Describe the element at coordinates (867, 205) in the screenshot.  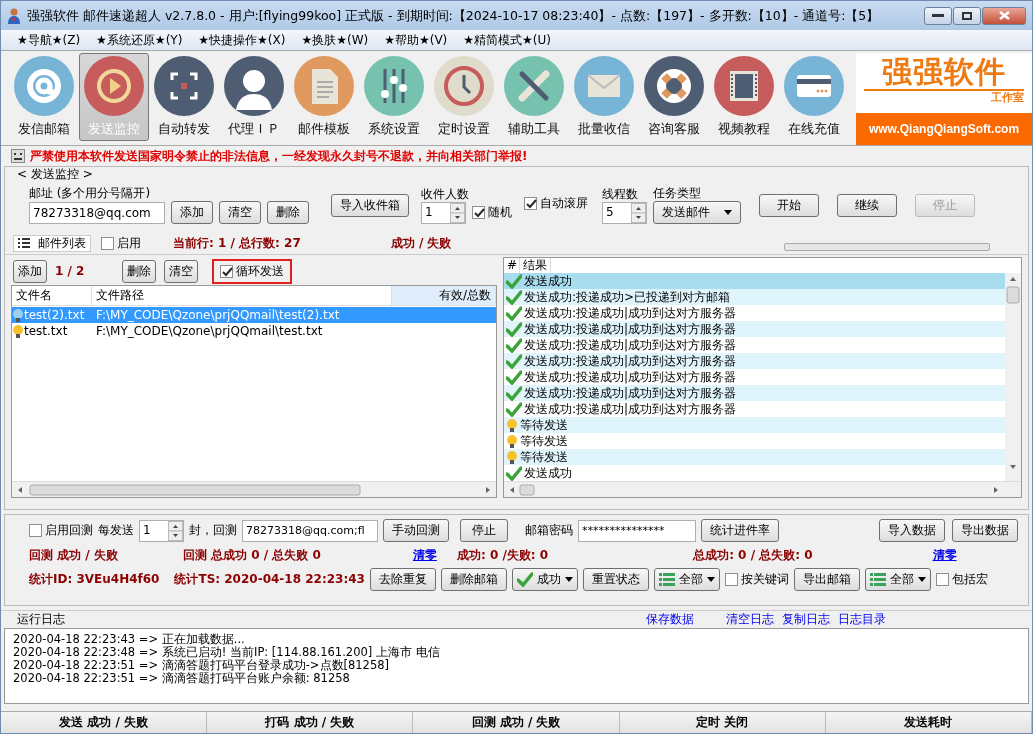
I see `button: 继续` at that location.